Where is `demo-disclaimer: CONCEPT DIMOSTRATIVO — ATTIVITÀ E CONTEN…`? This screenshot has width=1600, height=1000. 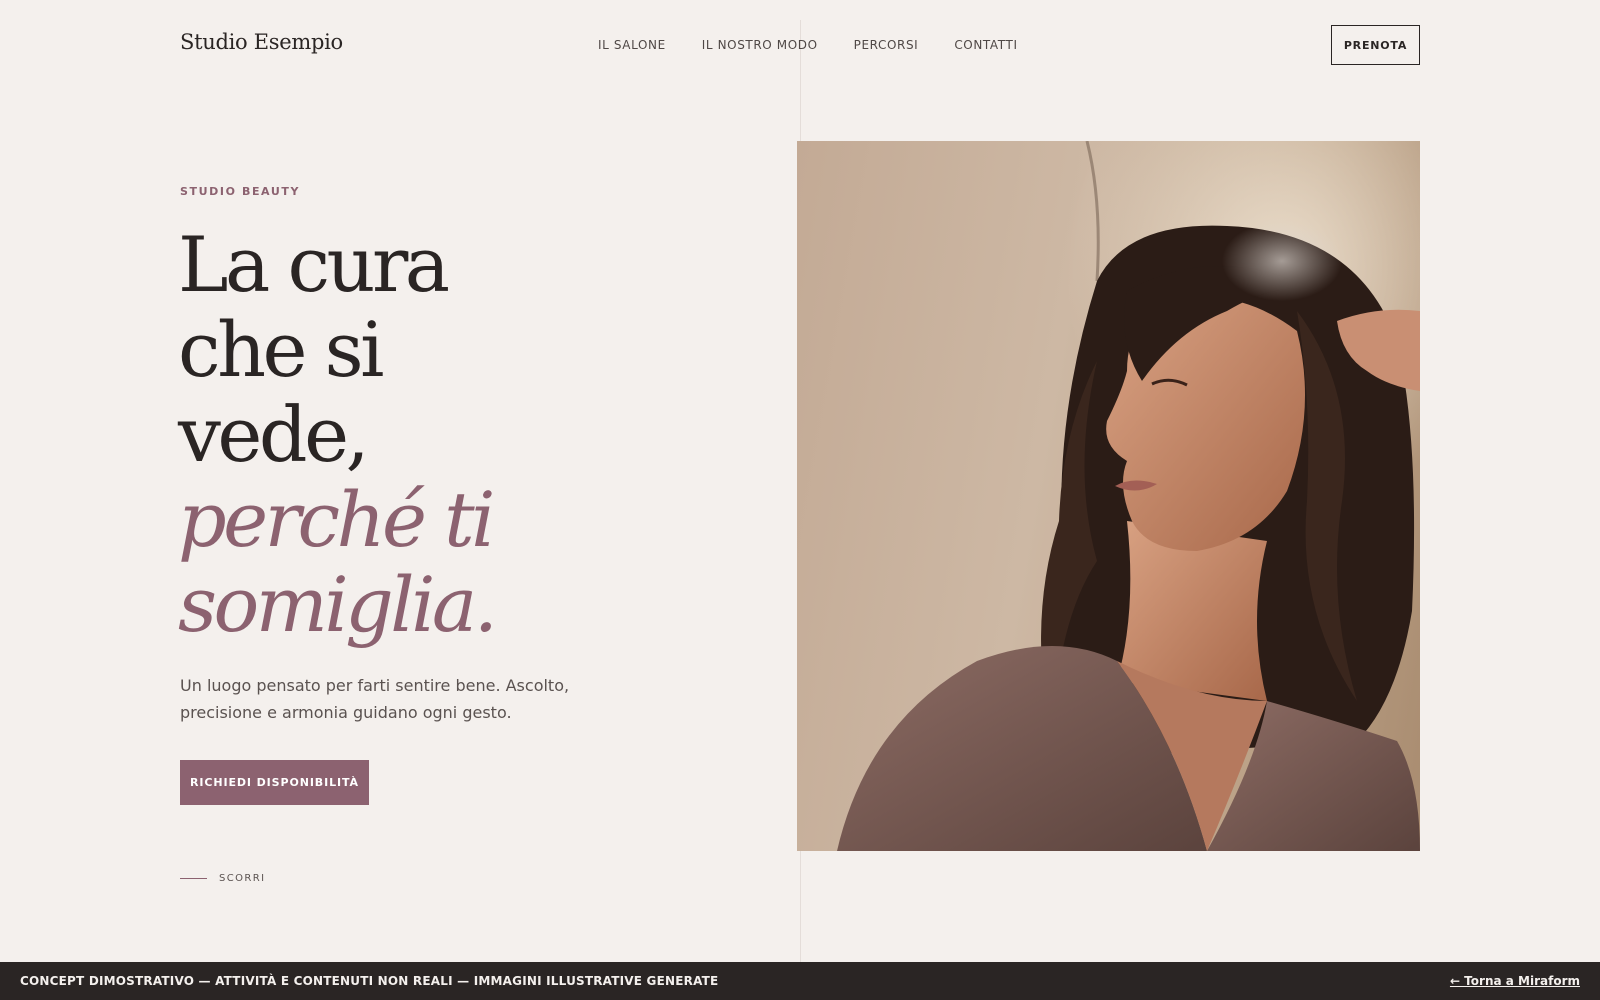 demo-disclaimer: CONCEPT DIMOSTRATIVO — ATTIVITÀ E CONTEN… is located at coordinates (369, 981).